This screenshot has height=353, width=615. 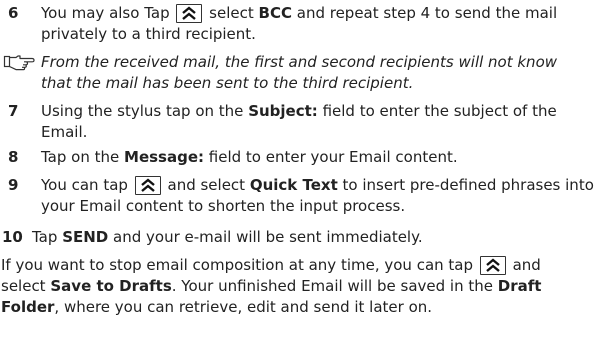 What do you see at coordinates (519, 286) in the screenshot?
I see `draft-label: Draft` at bounding box center [519, 286].